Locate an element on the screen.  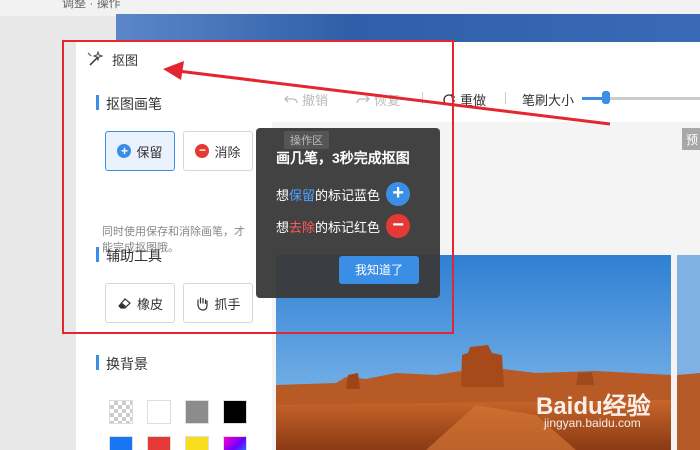
background-text: 调整 · 操作 is located at coordinates (91, 5).